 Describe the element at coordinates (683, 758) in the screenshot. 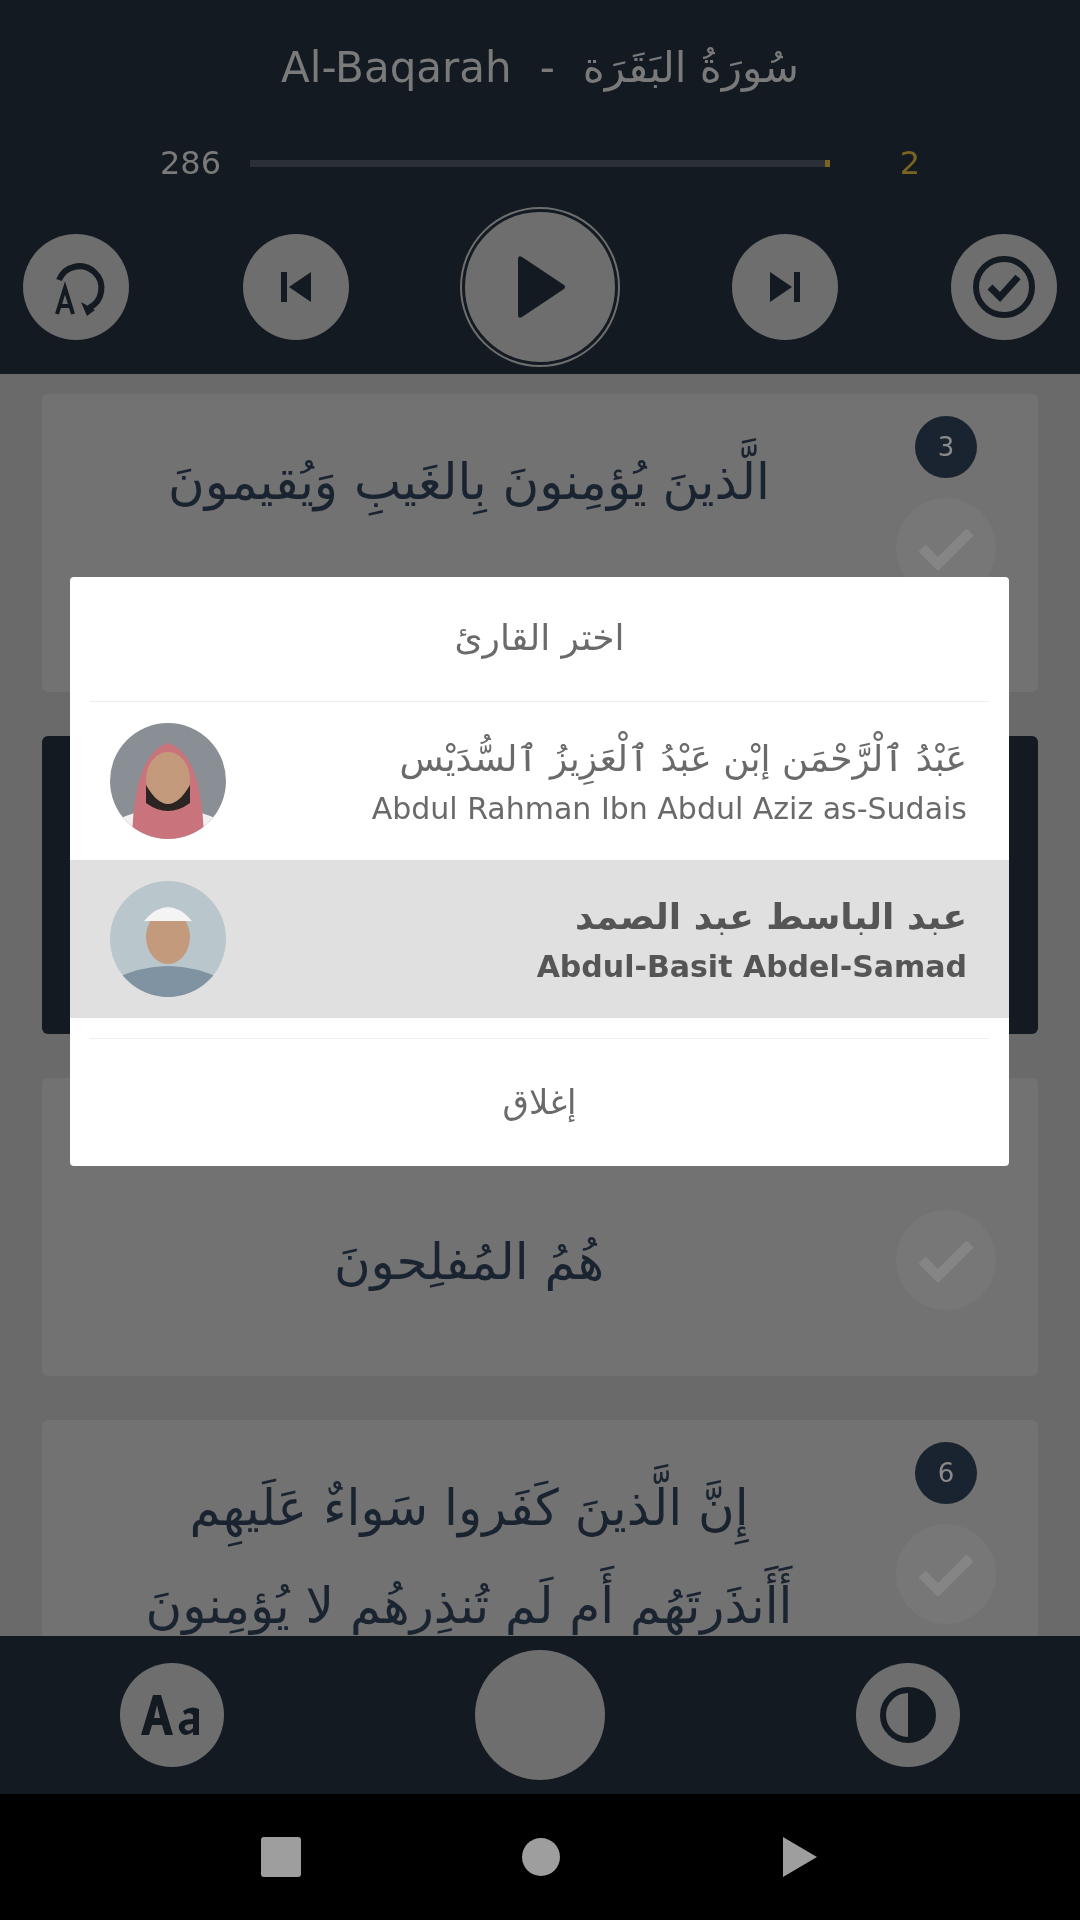

I see `reciter-arabic-name: عَبْدُ ٱلْرَّحْمَن إبْن عَبْدُ ٱلْعَزِيزُ ٱلسُّدَيْس` at that location.